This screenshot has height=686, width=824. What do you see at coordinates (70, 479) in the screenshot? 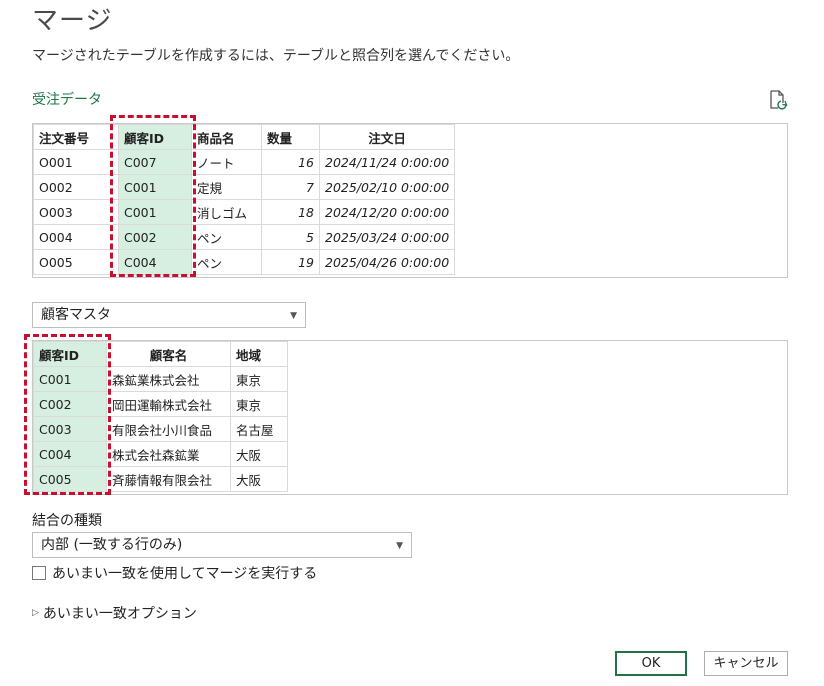
I see `table-cell: C005` at bounding box center [70, 479].